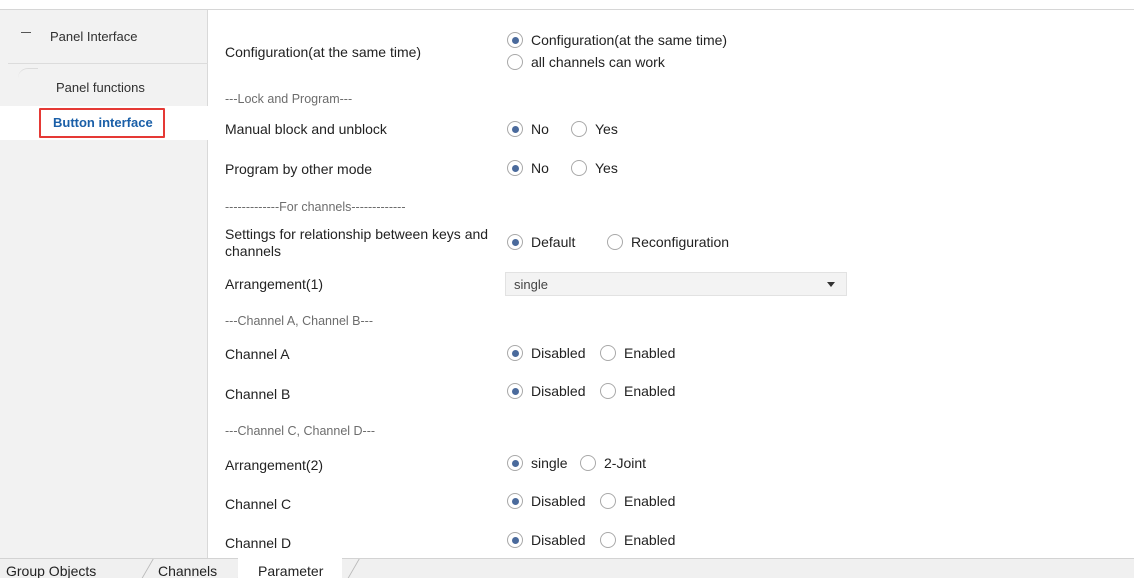  What do you see at coordinates (671, 100) in the screenshot?
I see `section-heading-lock: ---Lock and Program---` at bounding box center [671, 100].